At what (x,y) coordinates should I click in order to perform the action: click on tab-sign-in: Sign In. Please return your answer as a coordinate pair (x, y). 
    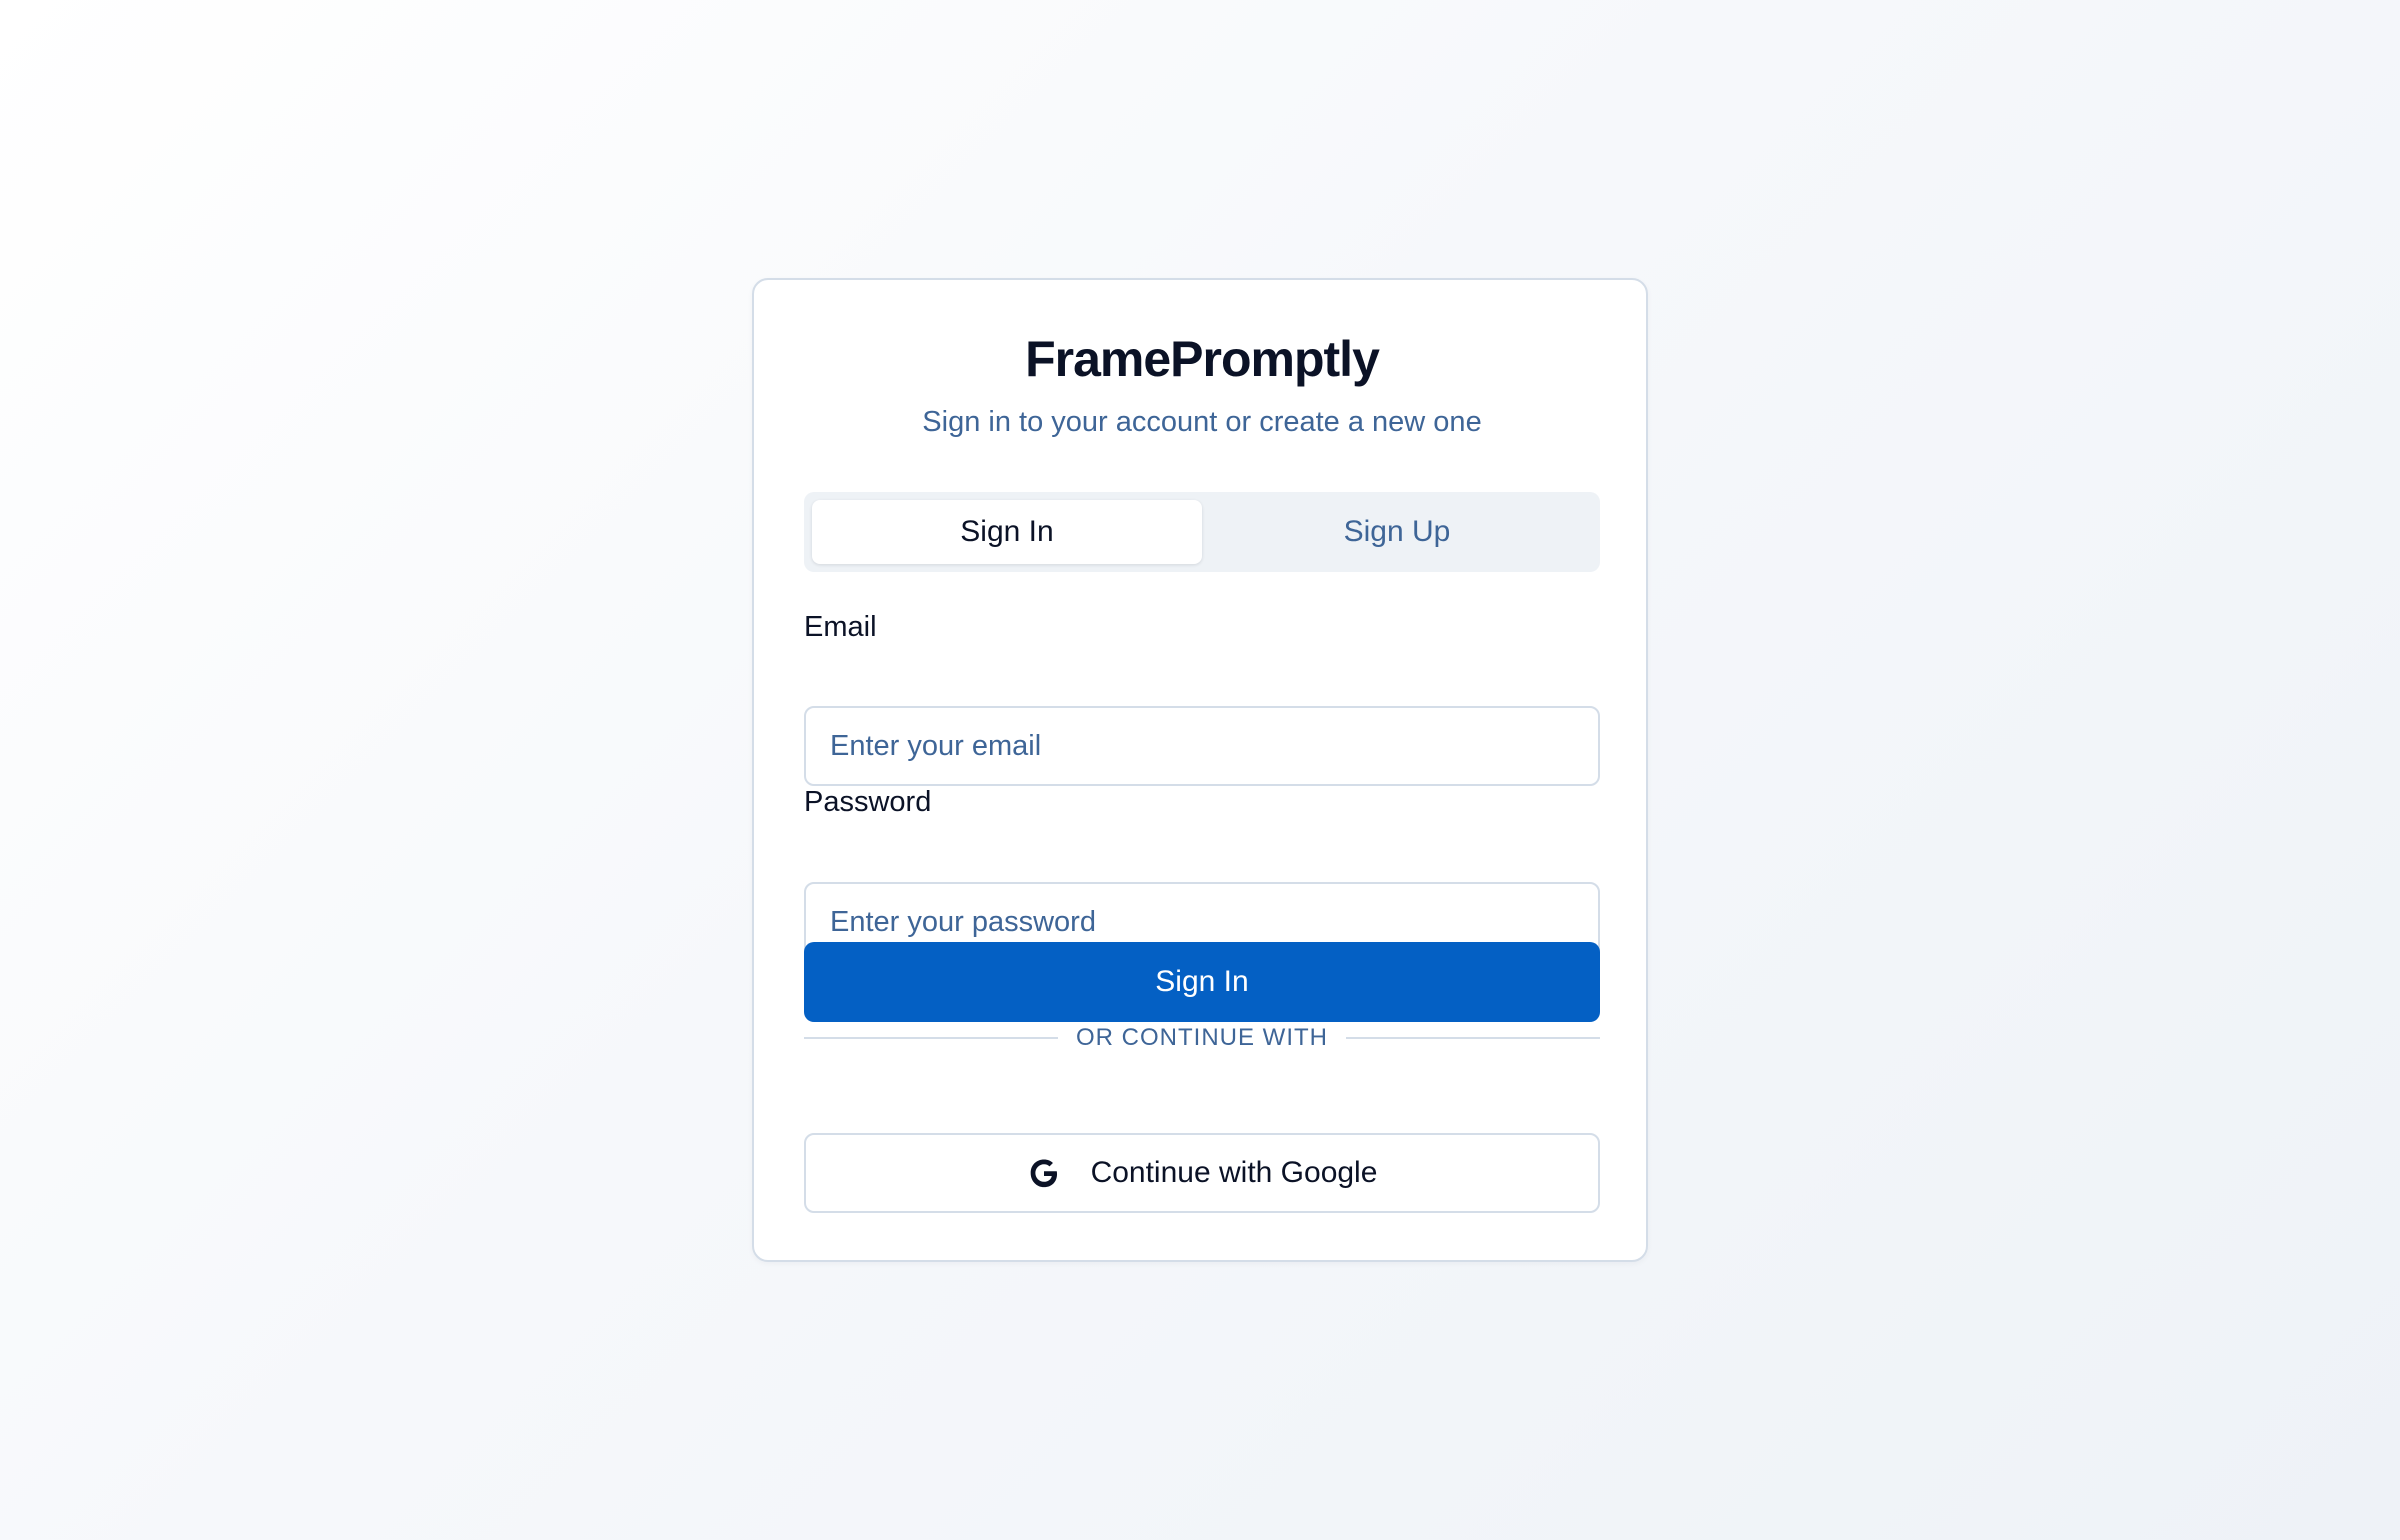
    Looking at the image, I should click on (1007, 532).